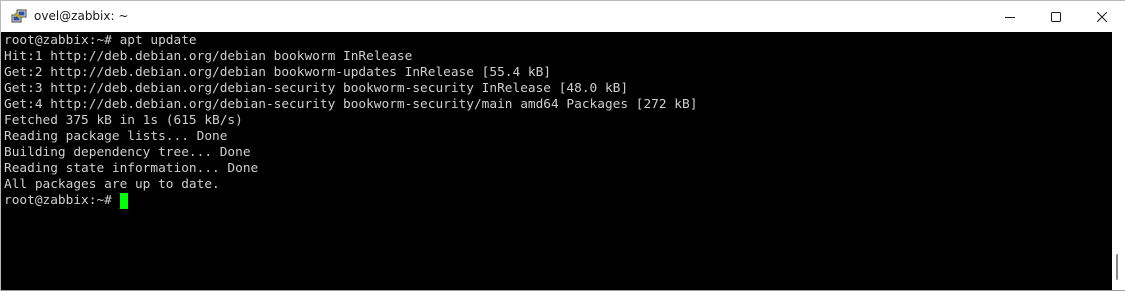  I want to click on close-icon, so click(1102, 16).